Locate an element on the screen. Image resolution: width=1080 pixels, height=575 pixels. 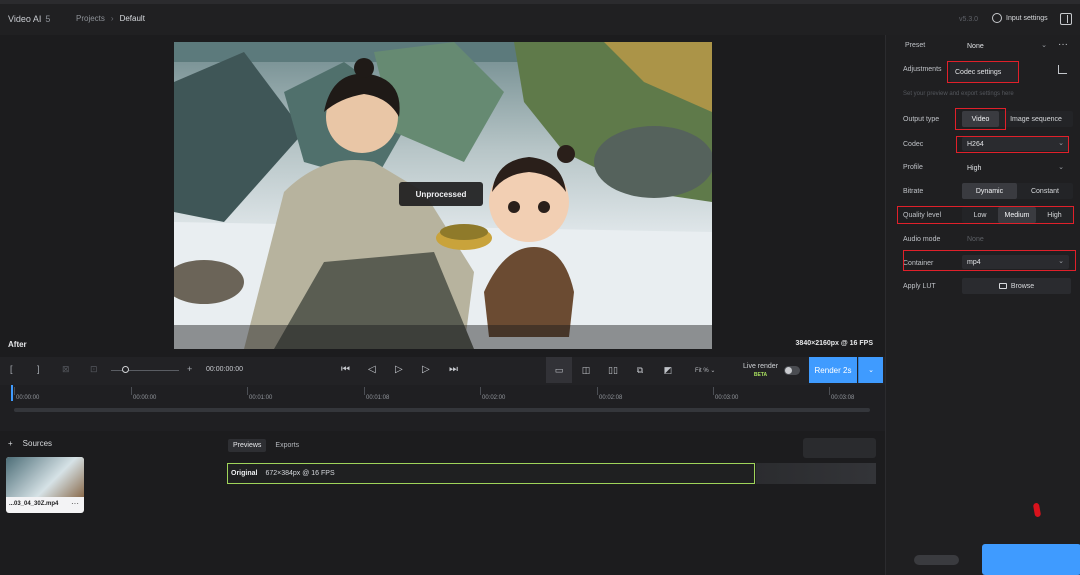
skip-to-start-icon: ⏮ is located at coordinates (345, 369).